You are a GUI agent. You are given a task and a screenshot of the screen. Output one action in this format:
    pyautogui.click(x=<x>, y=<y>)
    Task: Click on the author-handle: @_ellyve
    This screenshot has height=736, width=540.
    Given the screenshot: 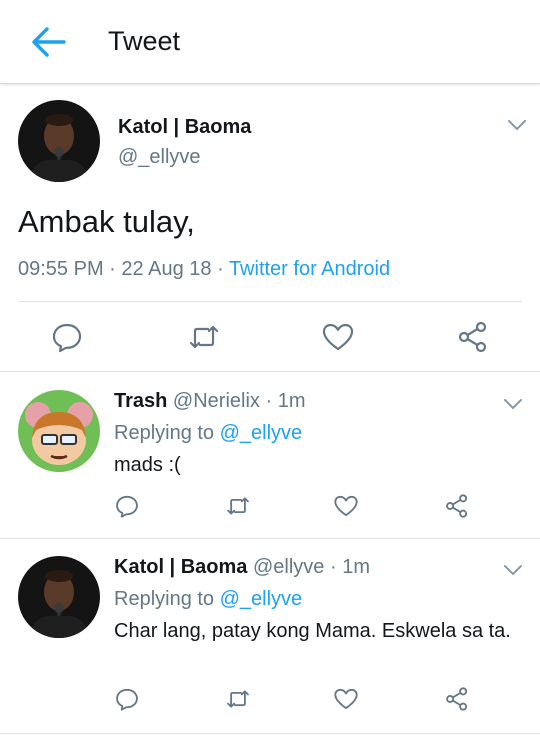 What is the action you would take?
    pyautogui.click(x=159, y=157)
    